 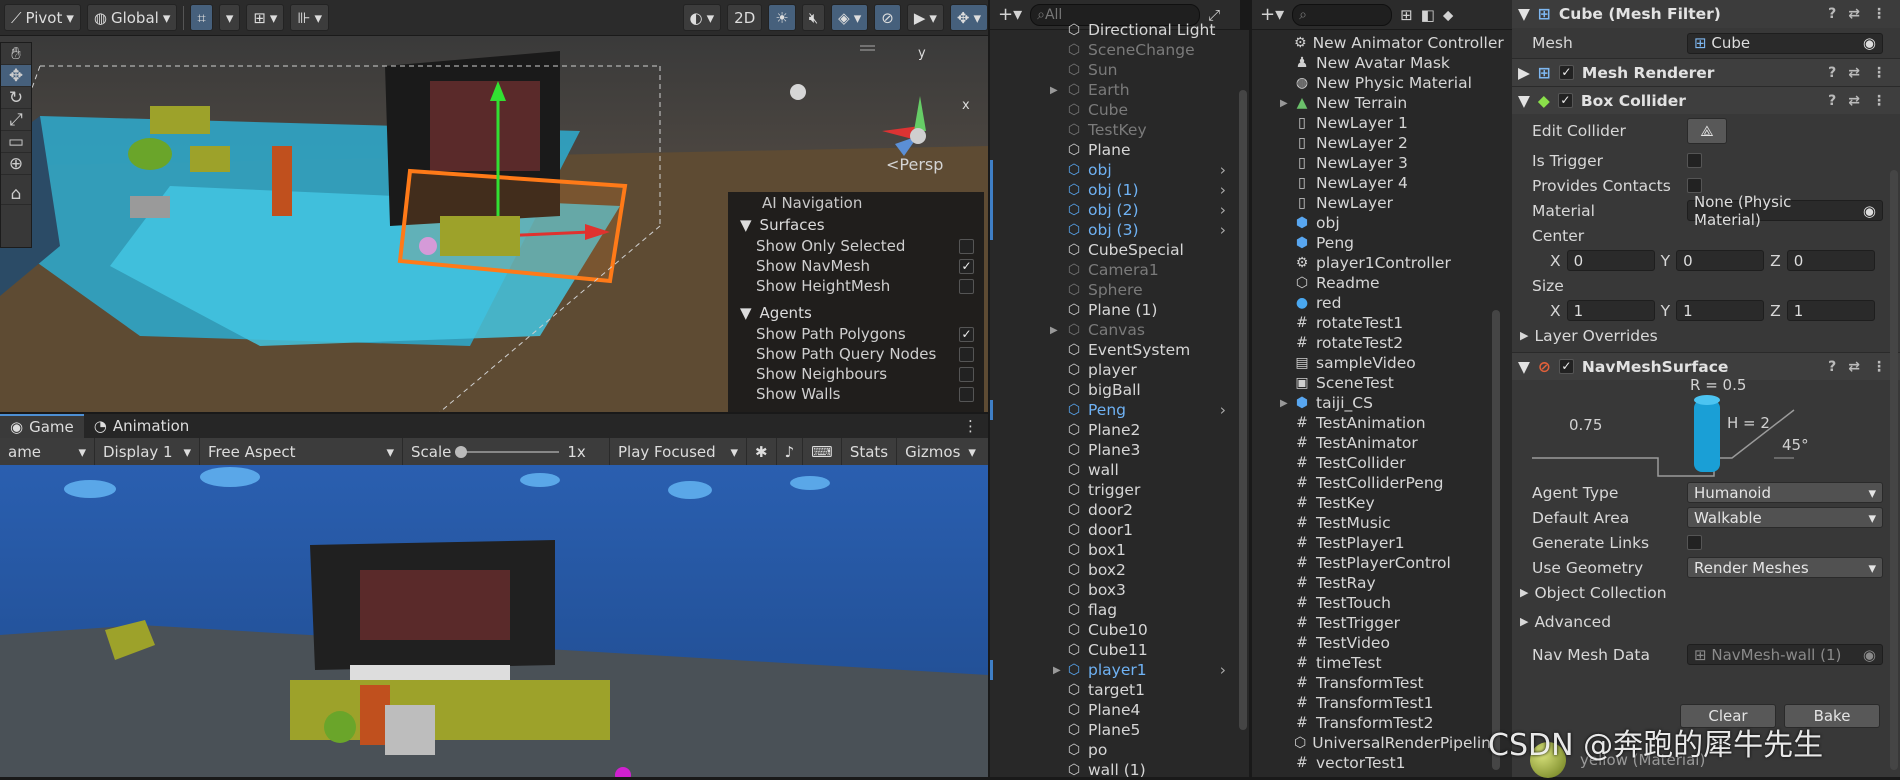 What do you see at coordinates (16, 120) in the screenshot?
I see `scale-tool: ⤢` at bounding box center [16, 120].